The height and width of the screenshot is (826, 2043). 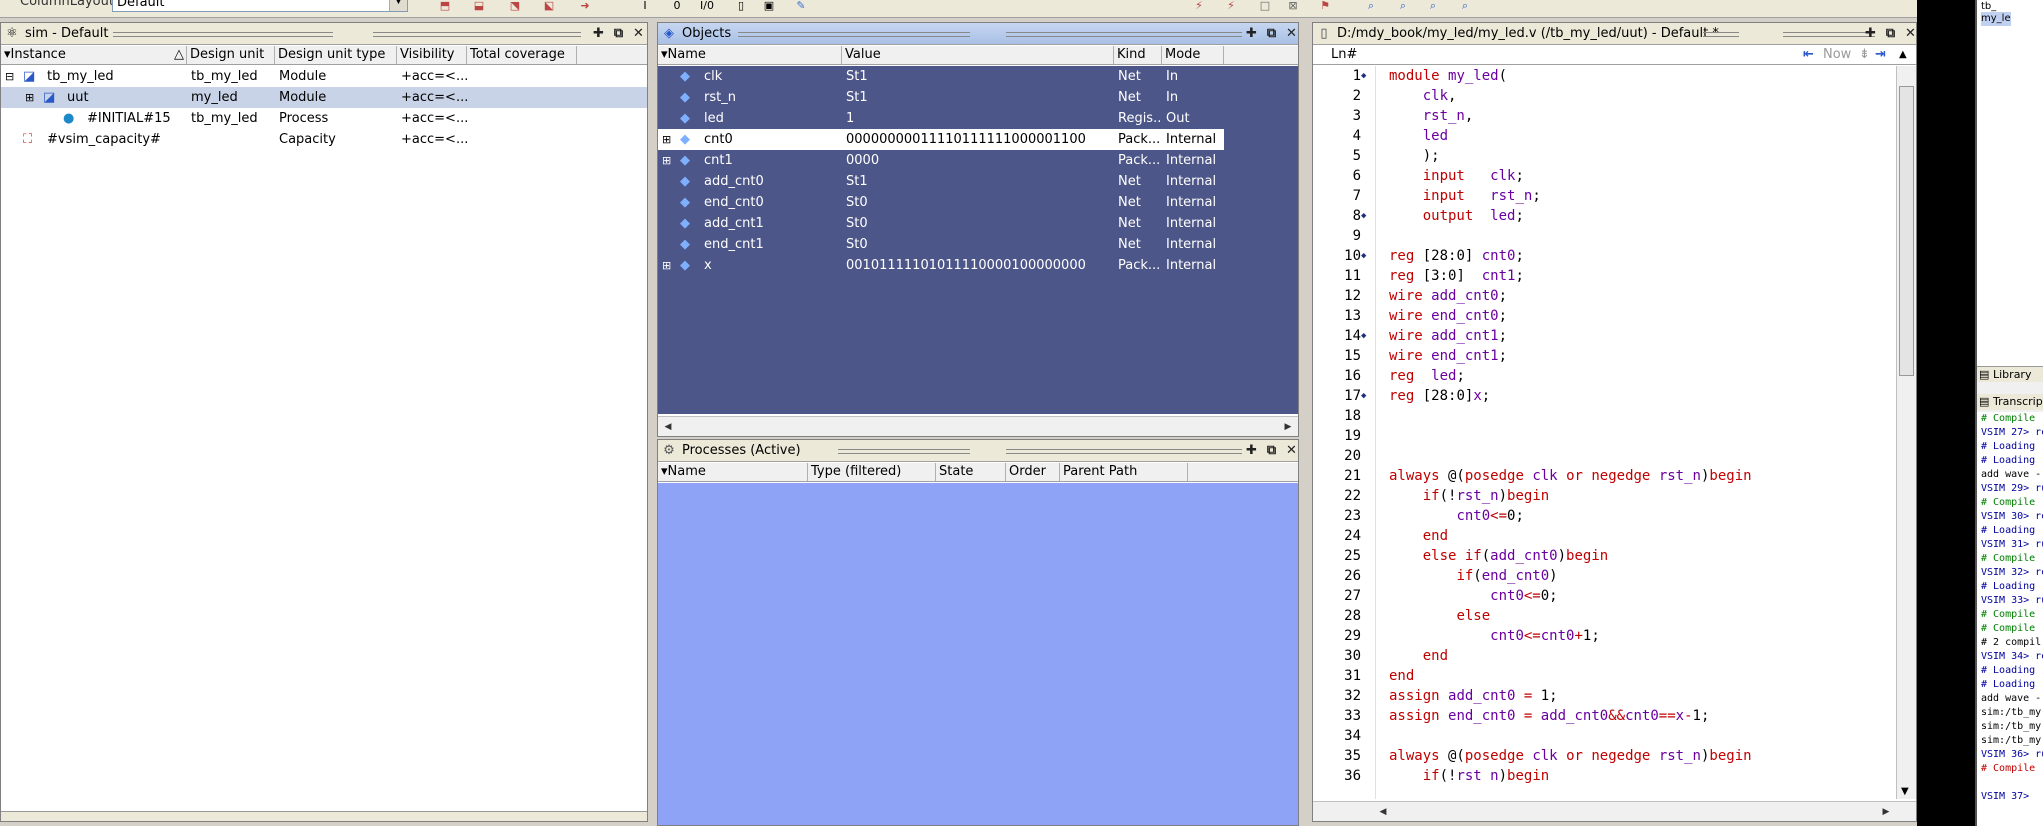 I want to click on code-line: 32 assign add_cnt0 = 1;, so click(x=1604, y=696).